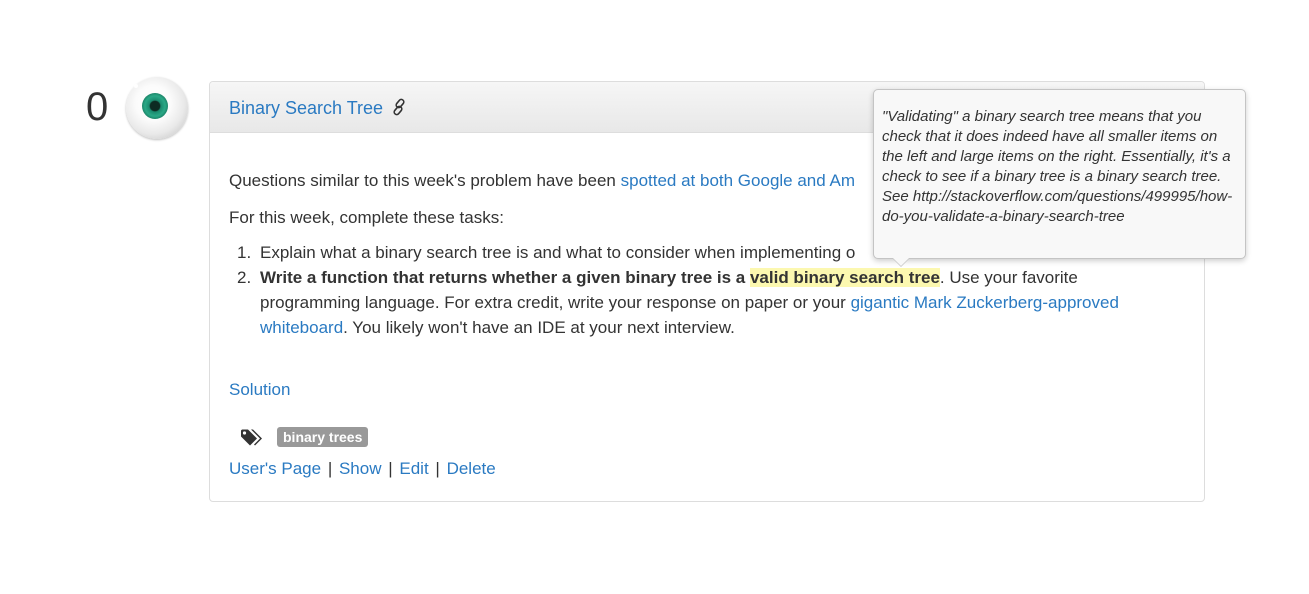 The image size is (1309, 594). Describe the element at coordinates (471, 468) in the screenshot. I see `delete-link: Delete` at that location.